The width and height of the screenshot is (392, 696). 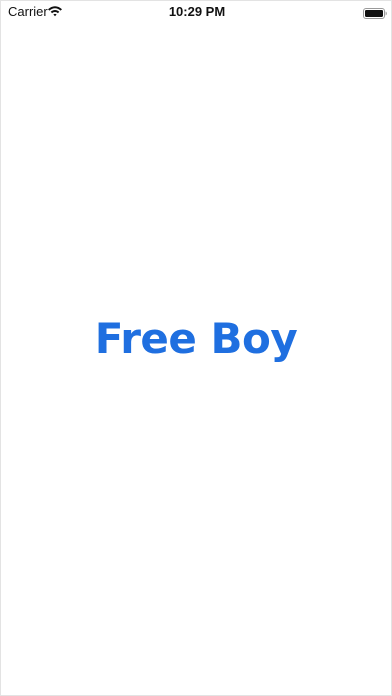 What do you see at coordinates (196, 338) in the screenshot?
I see `app-logo: Free Boy` at bounding box center [196, 338].